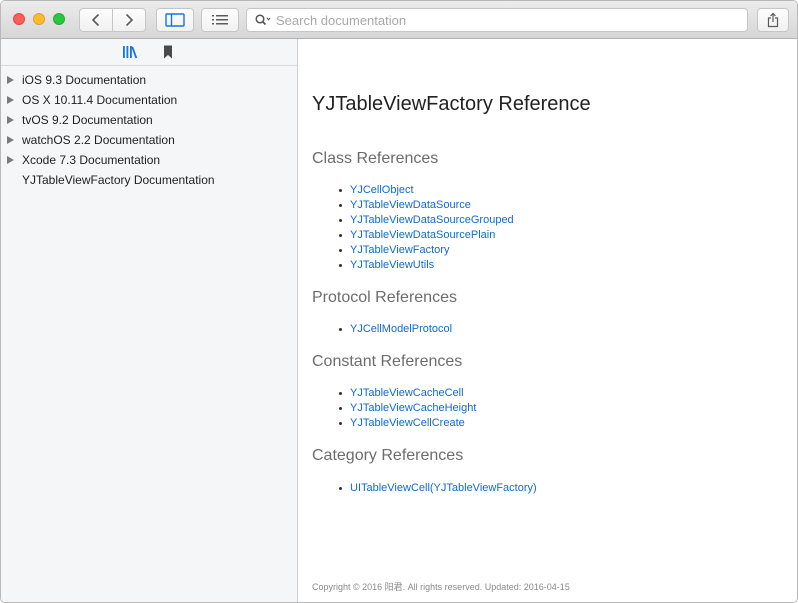 This screenshot has height=603, width=798. I want to click on search-field, so click(497, 20).